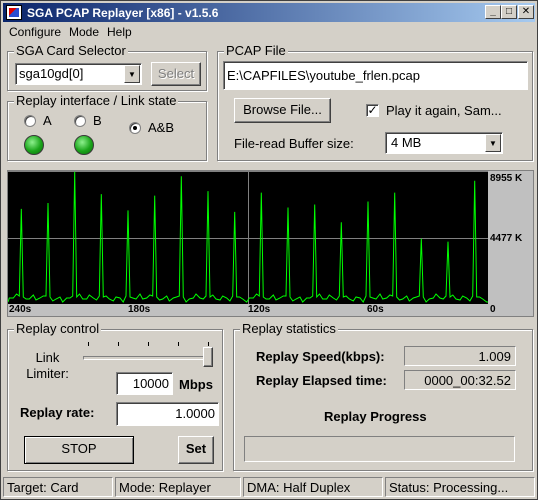 The image size is (538, 500). I want to click on replay-rate-value: 1.0000, so click(195, 413).